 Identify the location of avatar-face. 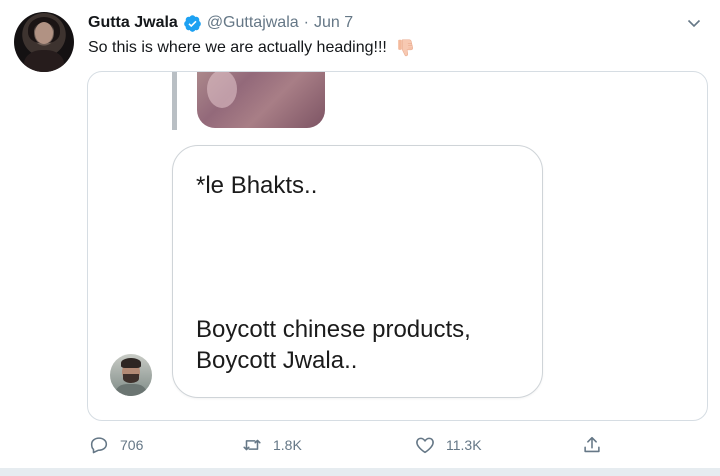
(44, 33).